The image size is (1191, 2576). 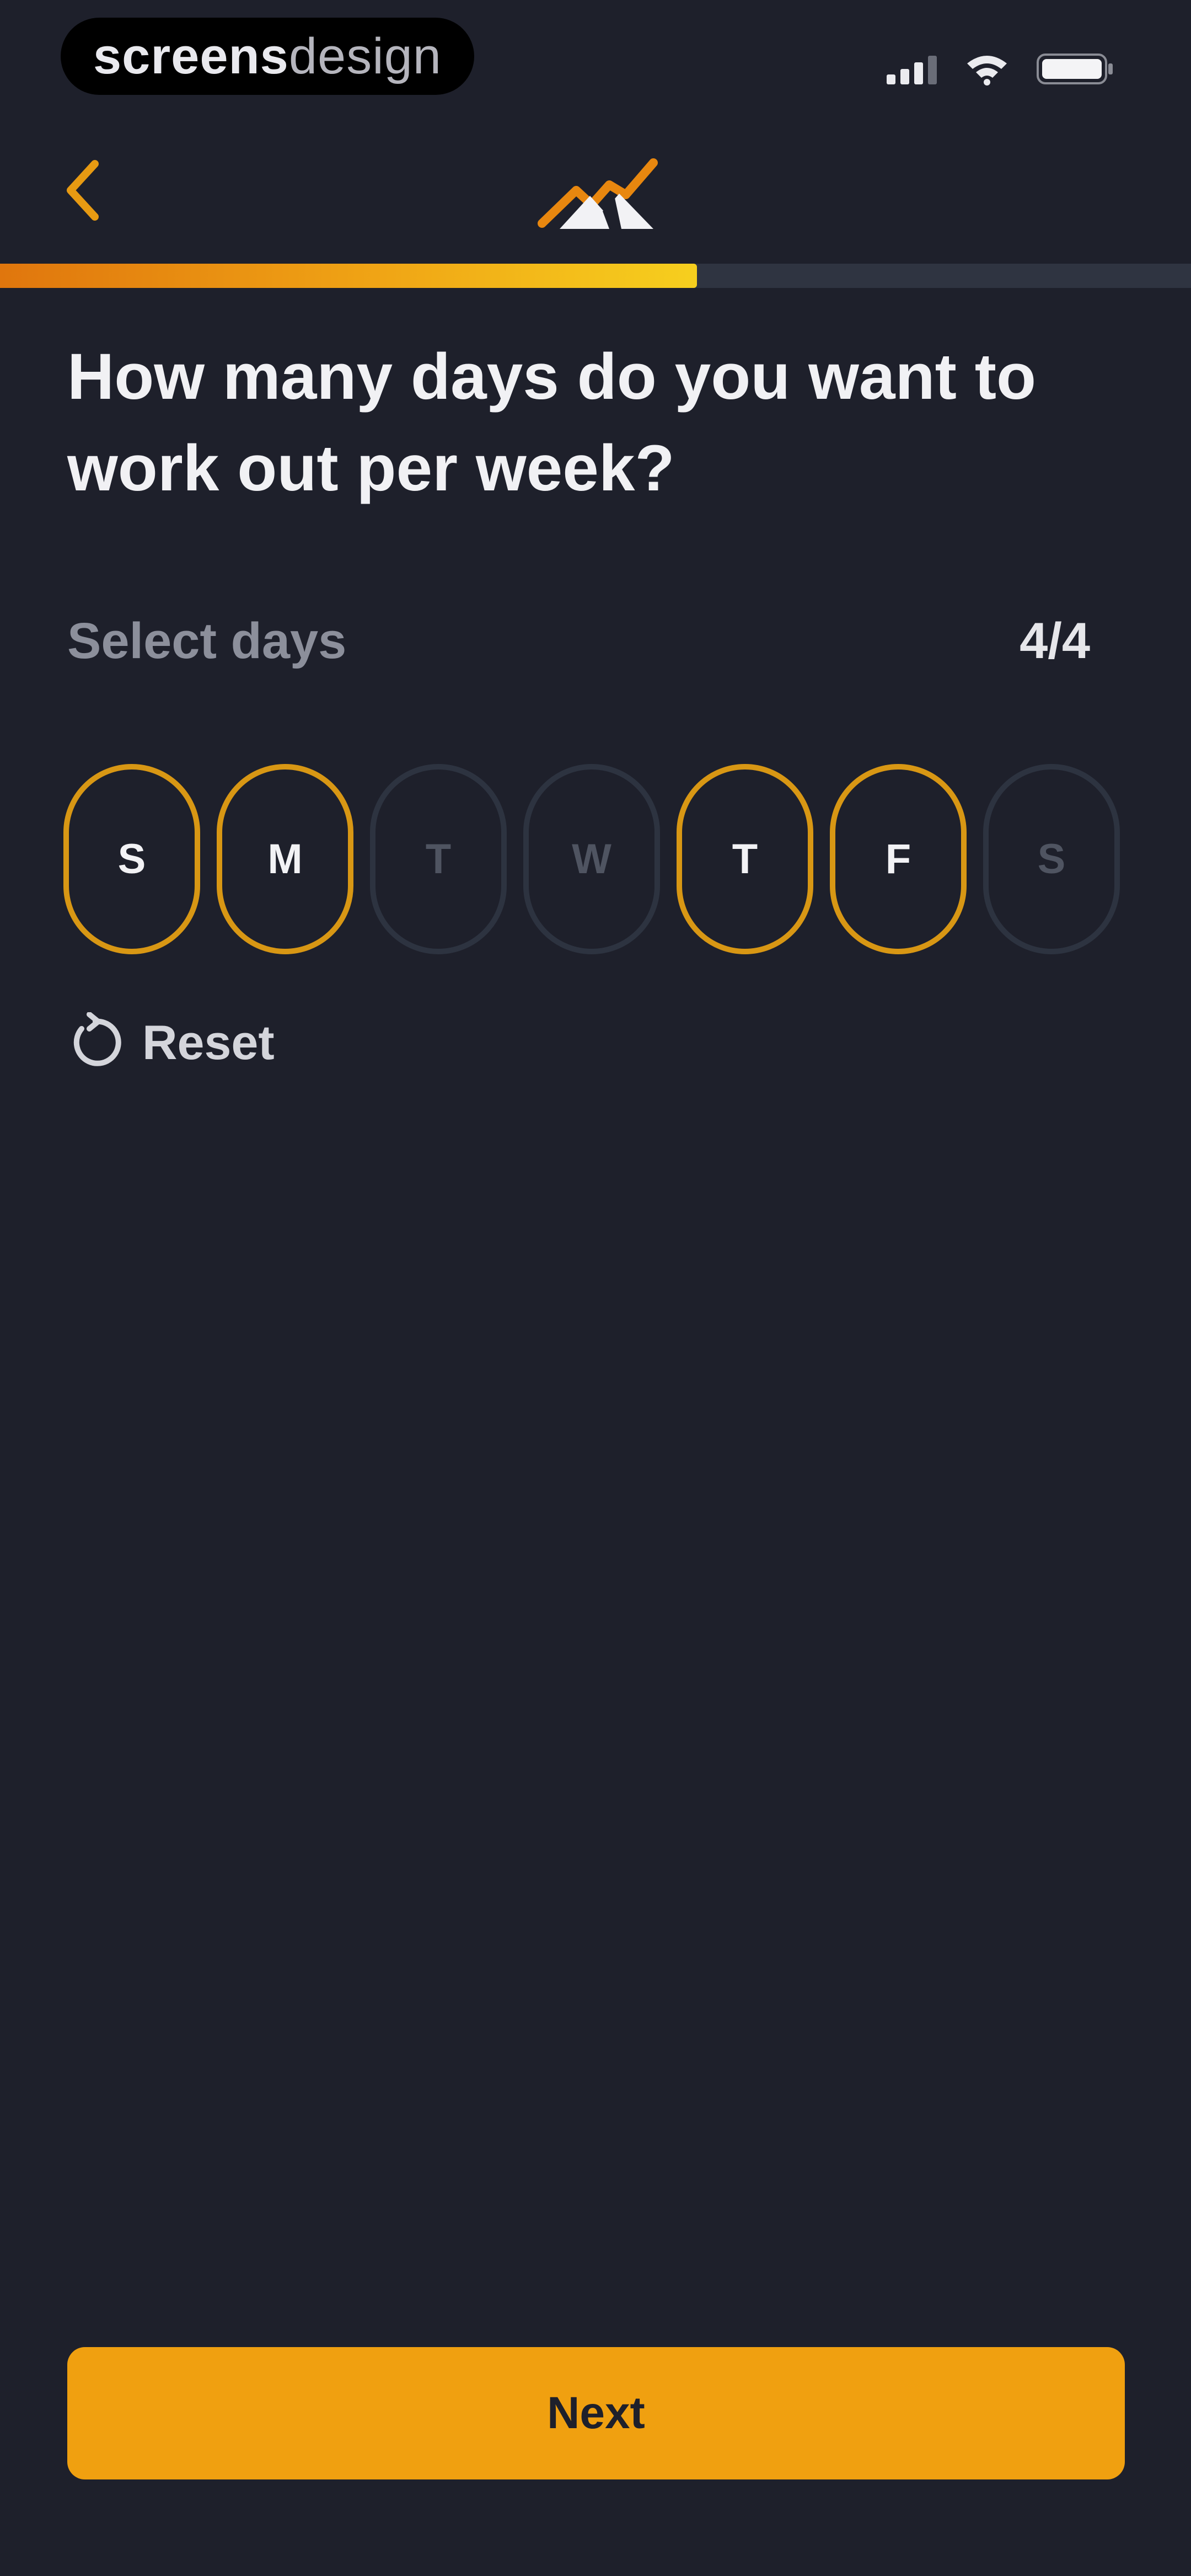 What do you see at coordinates (348, 276) in the screenshot?
I see `progress-fill` at bounding box center [348, 276].